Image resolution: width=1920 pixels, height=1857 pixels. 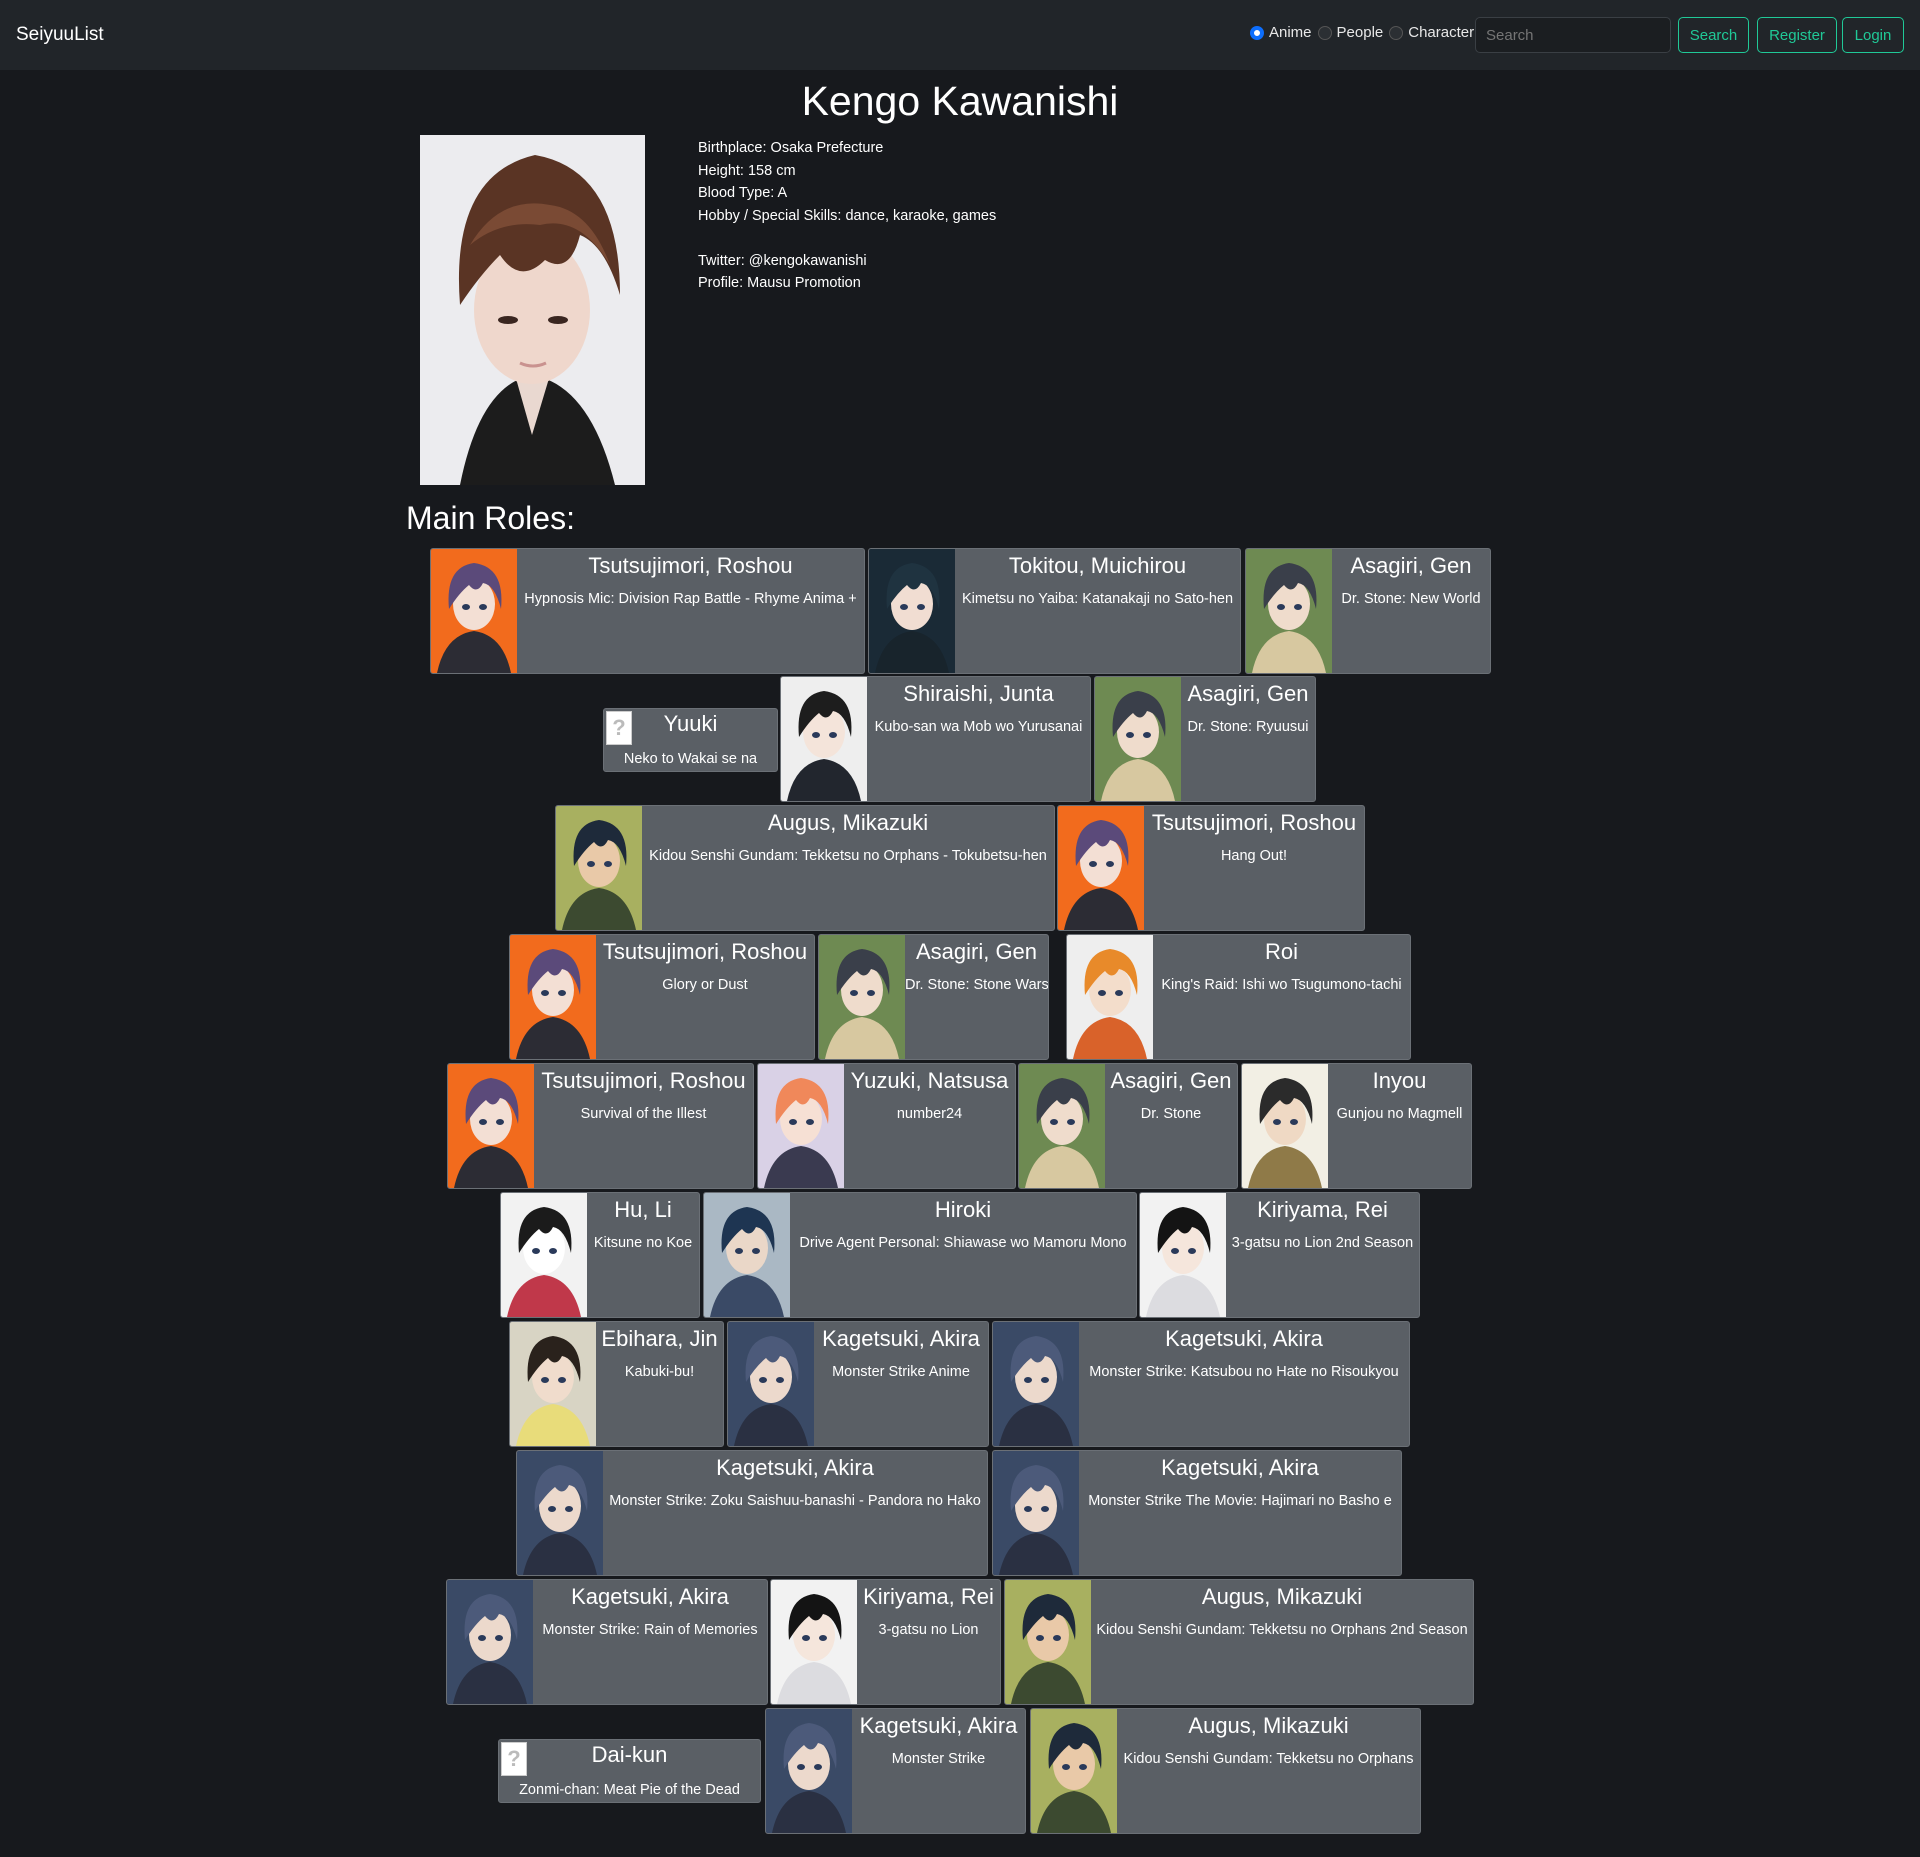 I want to click on role-card: Inyou Gunjou no Magmell, so click(x=1356, y=1126).